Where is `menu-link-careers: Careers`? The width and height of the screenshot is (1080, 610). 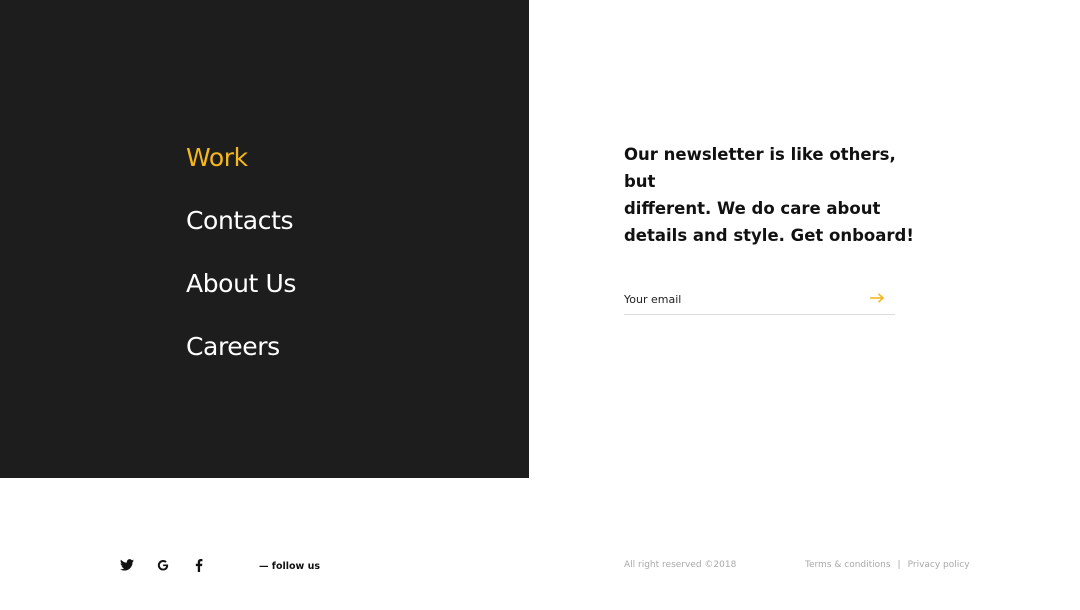 menu-link-careers: Careers is located at coordinates (233, 347).